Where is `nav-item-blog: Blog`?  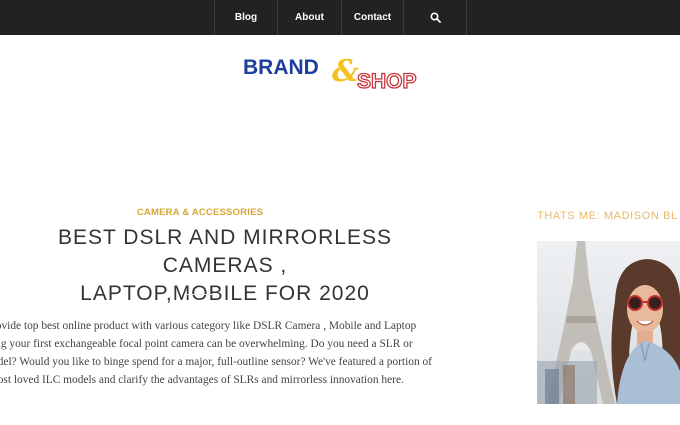
nav-item-blog: Blog is located at coordinates (245, 17).